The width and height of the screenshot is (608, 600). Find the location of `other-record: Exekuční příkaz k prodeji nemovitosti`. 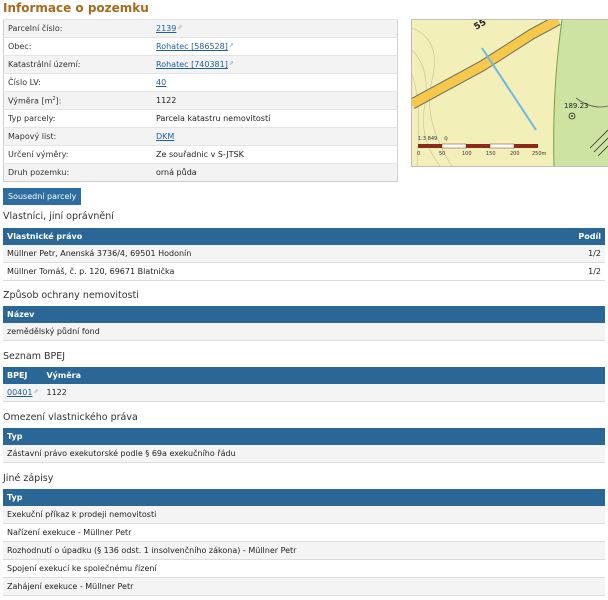

other-record: Exekuční příkaz k prodeji nemovitosti is located at coordinates (304, 515).